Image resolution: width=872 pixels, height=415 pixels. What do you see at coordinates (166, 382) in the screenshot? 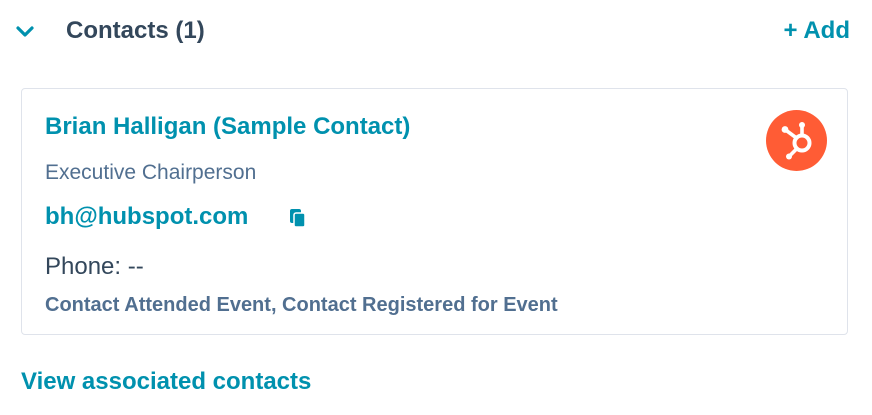
I see `view-associated-contacts-link: View associated contacts` at bounding box center [166, 382].